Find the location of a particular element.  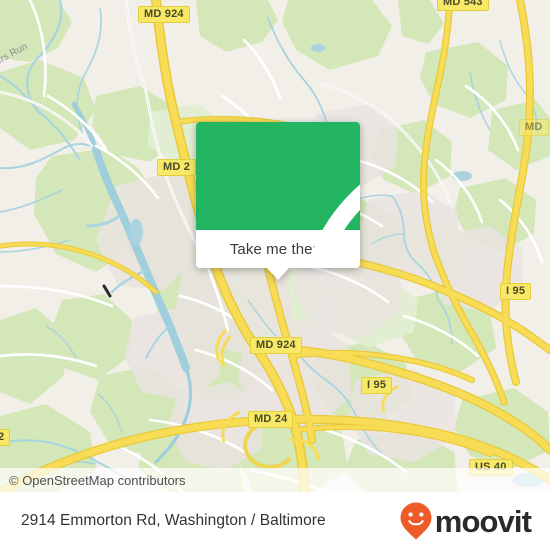

moovit-brand-logo: moovit is located at coordinates (465, 521).